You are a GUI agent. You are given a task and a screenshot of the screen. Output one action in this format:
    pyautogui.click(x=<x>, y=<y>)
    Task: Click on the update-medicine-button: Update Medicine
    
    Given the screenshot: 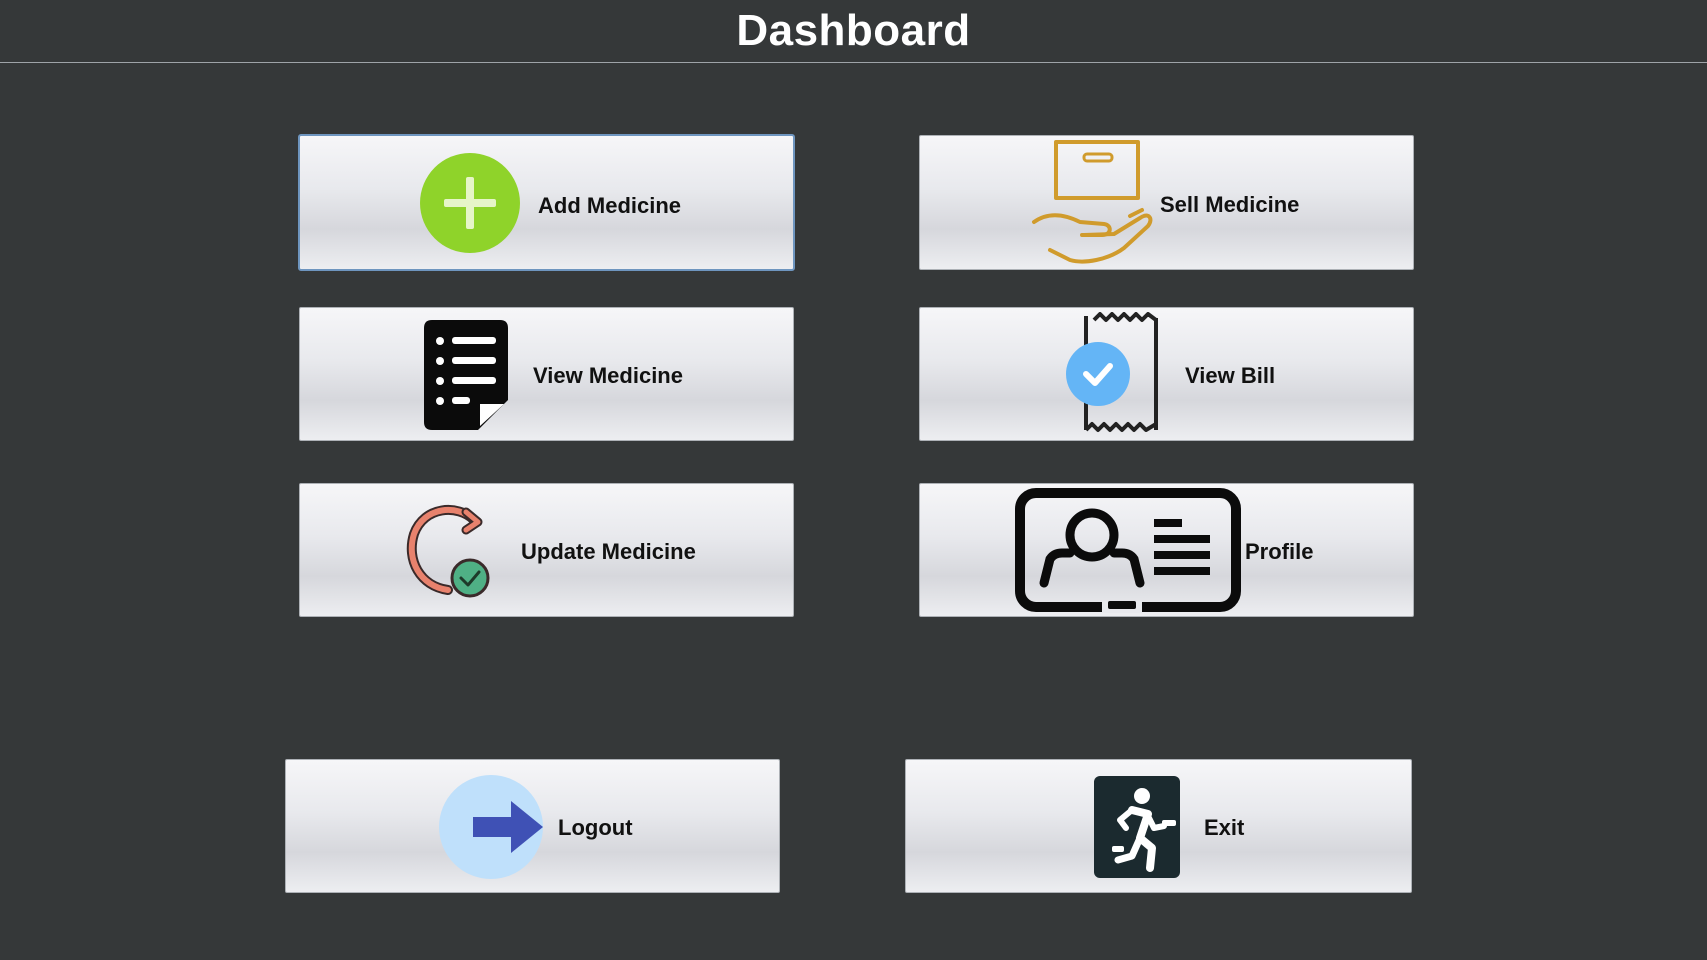 What is the action you would take?
    pyautogui.click(x=546, y=550)
    